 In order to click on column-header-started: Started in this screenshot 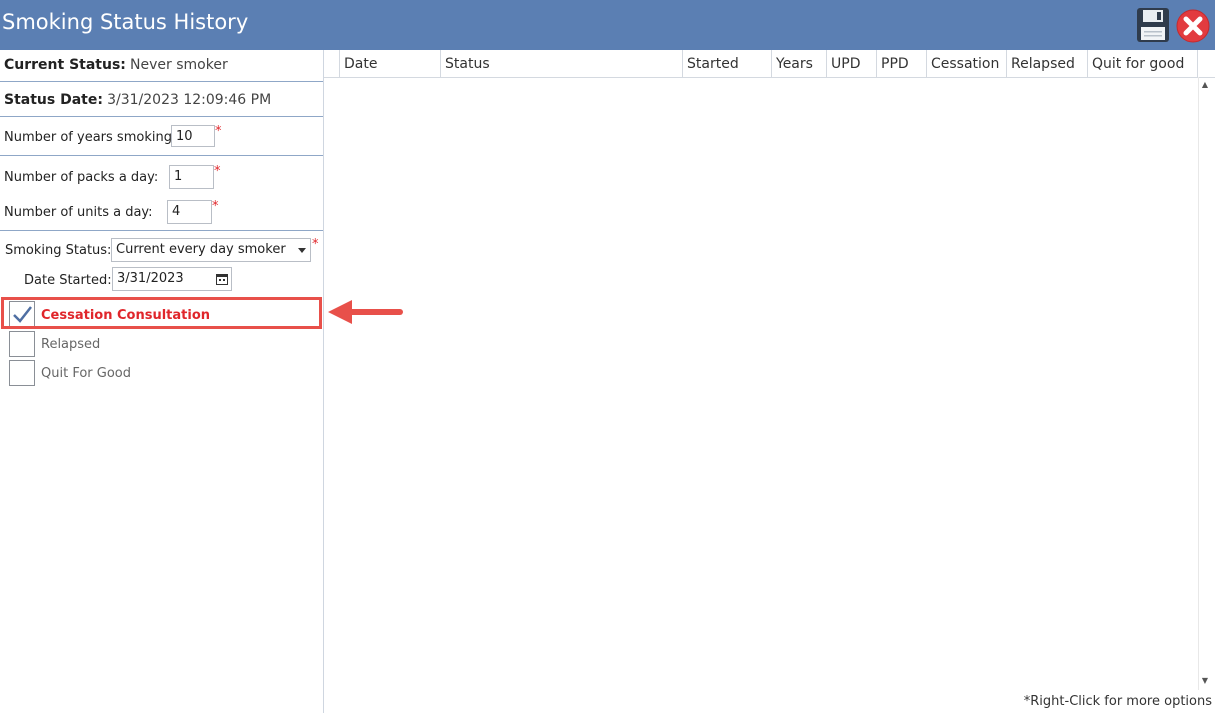, I will do `click(726, 63)`.